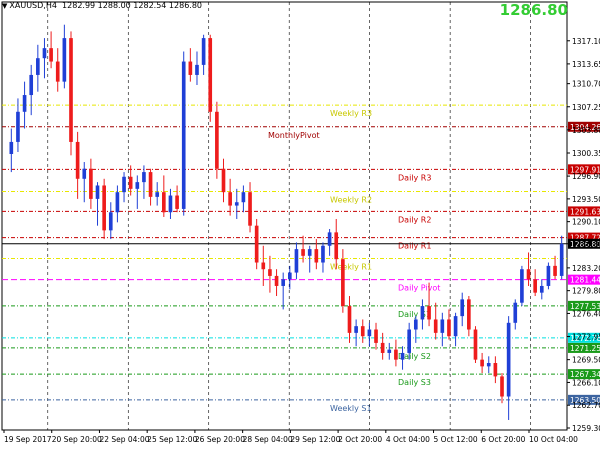 This screenshot has height=450, width=600. I want to click on y-tick-label: 1259.30, so click(586, 428).